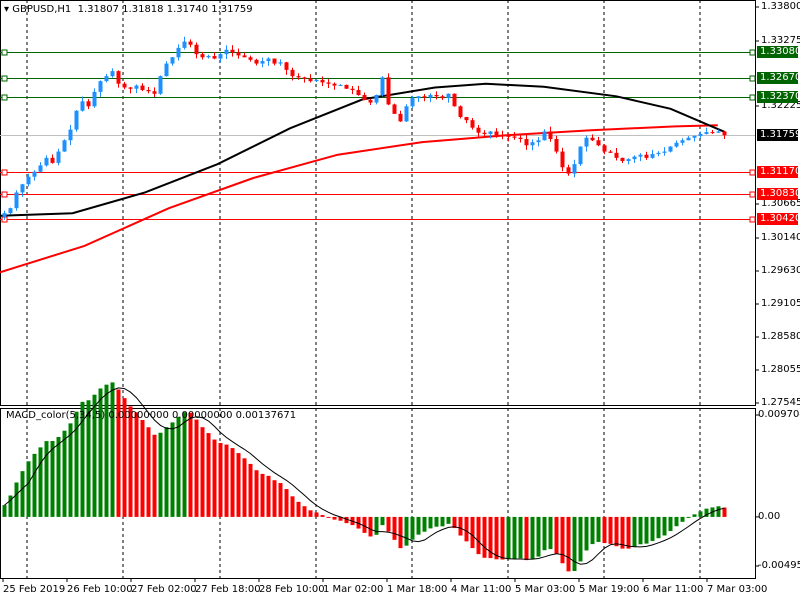  Describe the element at coordinates (609, 589) in the screenshot. I see `x-tick-label: 5 Mar 19:00` at that location.